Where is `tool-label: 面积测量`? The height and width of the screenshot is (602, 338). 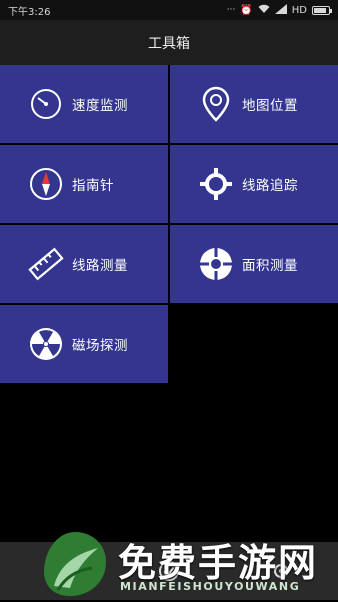
tool-label: 面积测量 is located at coordinates (270, 266).